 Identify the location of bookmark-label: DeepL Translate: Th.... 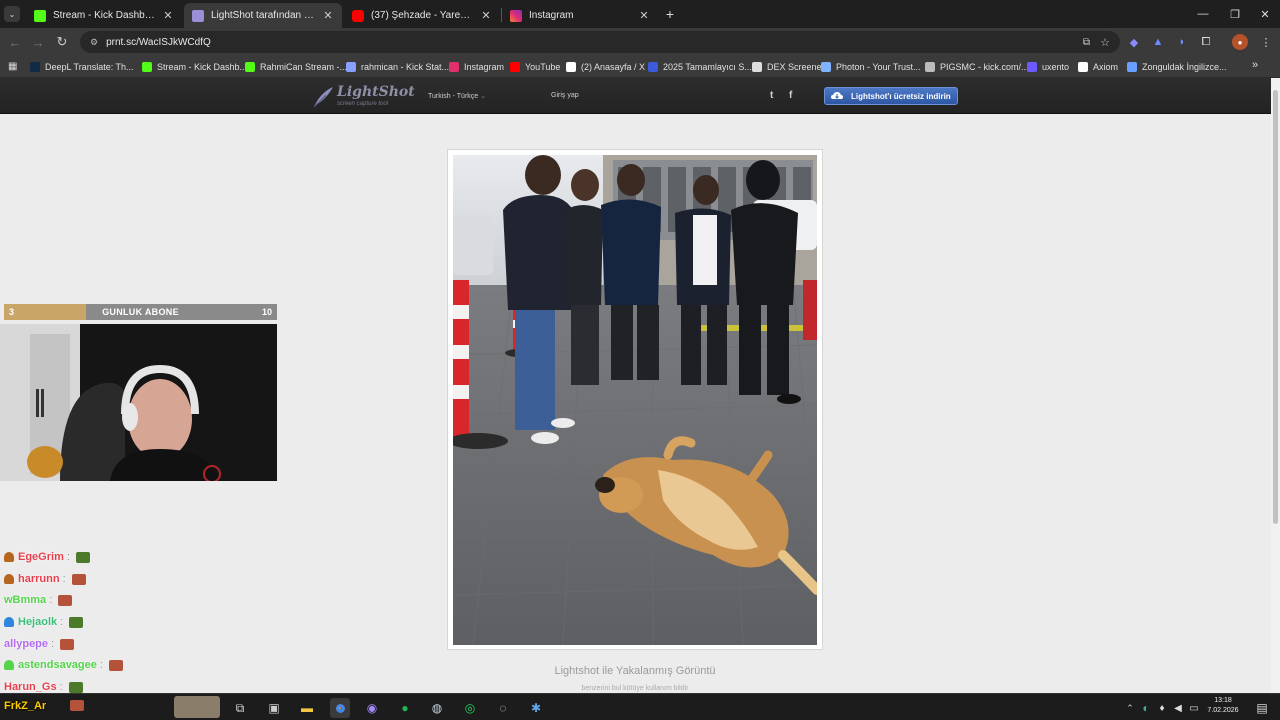
(89, 67).